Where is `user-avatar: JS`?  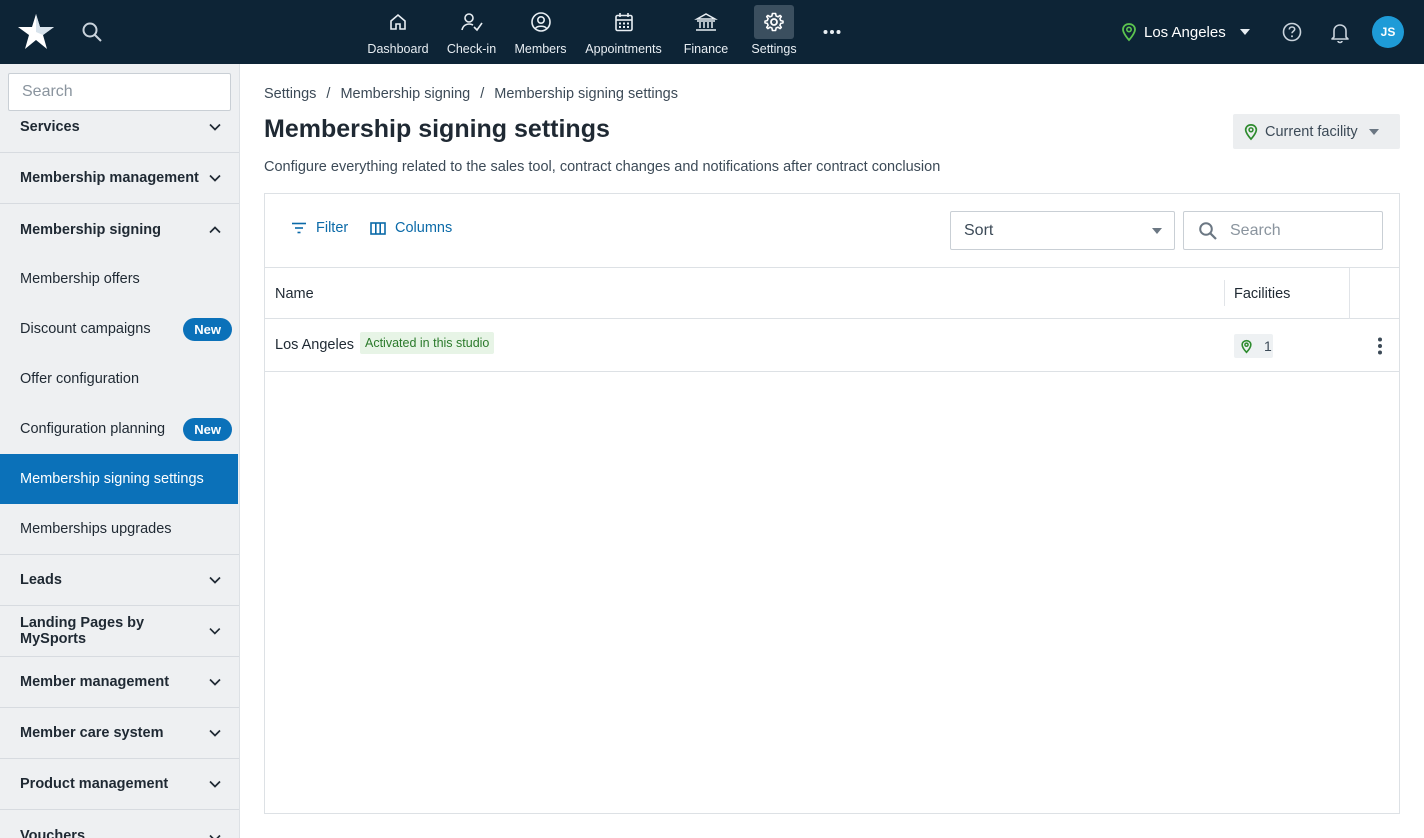
user-avatar: JS is located at coordinates (1388, 32).